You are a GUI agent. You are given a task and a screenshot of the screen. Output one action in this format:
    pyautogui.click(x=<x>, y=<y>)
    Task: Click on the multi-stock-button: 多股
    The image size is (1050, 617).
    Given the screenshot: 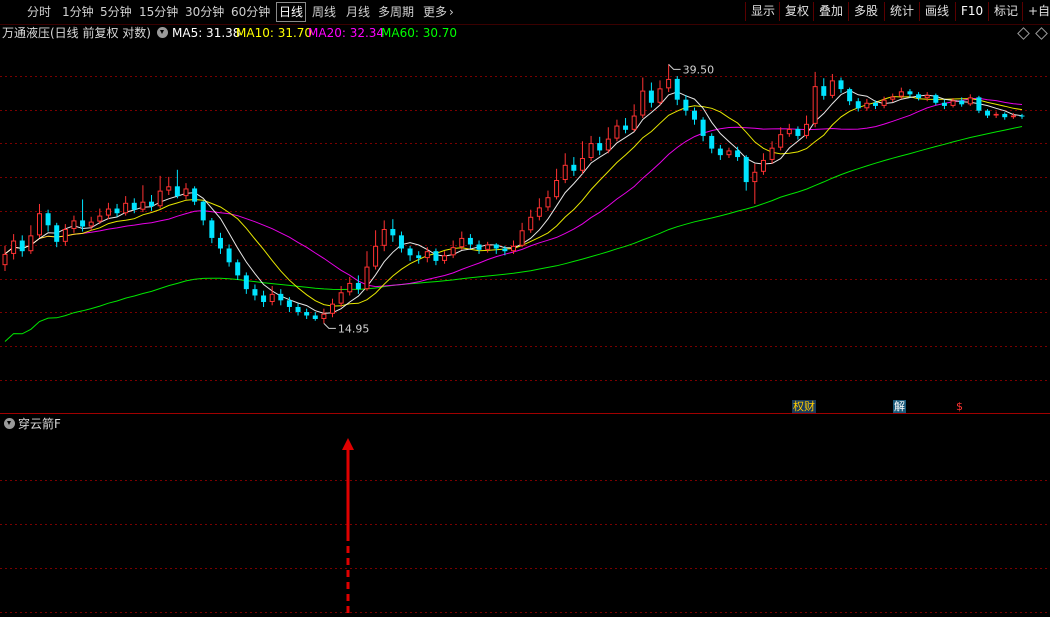 What is the action you would take?
    pyautogui.click(x=863, y=11)
    